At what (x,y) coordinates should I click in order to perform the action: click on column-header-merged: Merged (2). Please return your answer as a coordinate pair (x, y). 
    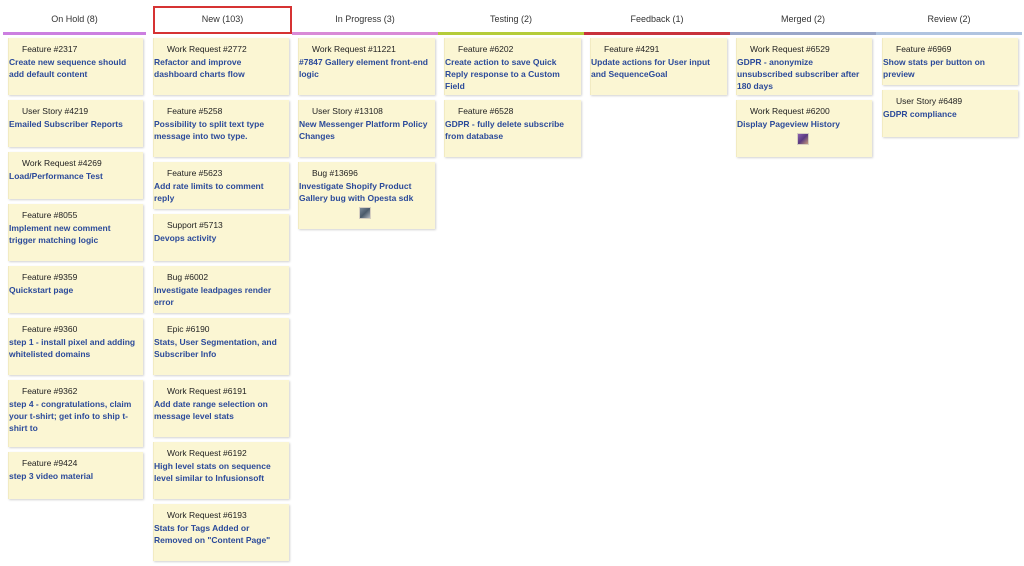
    Looking at the image, I should click on (803, 20).